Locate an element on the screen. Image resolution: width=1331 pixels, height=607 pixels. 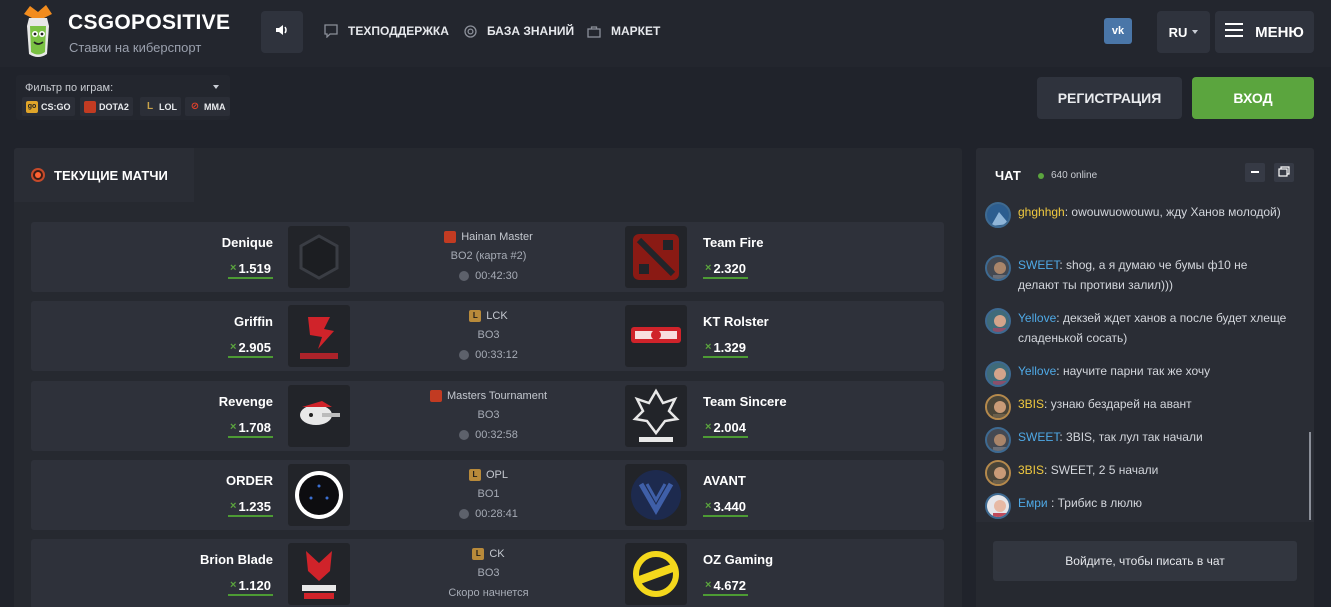
team-left-name: Brion Blade is located at coordinates (236, 559).